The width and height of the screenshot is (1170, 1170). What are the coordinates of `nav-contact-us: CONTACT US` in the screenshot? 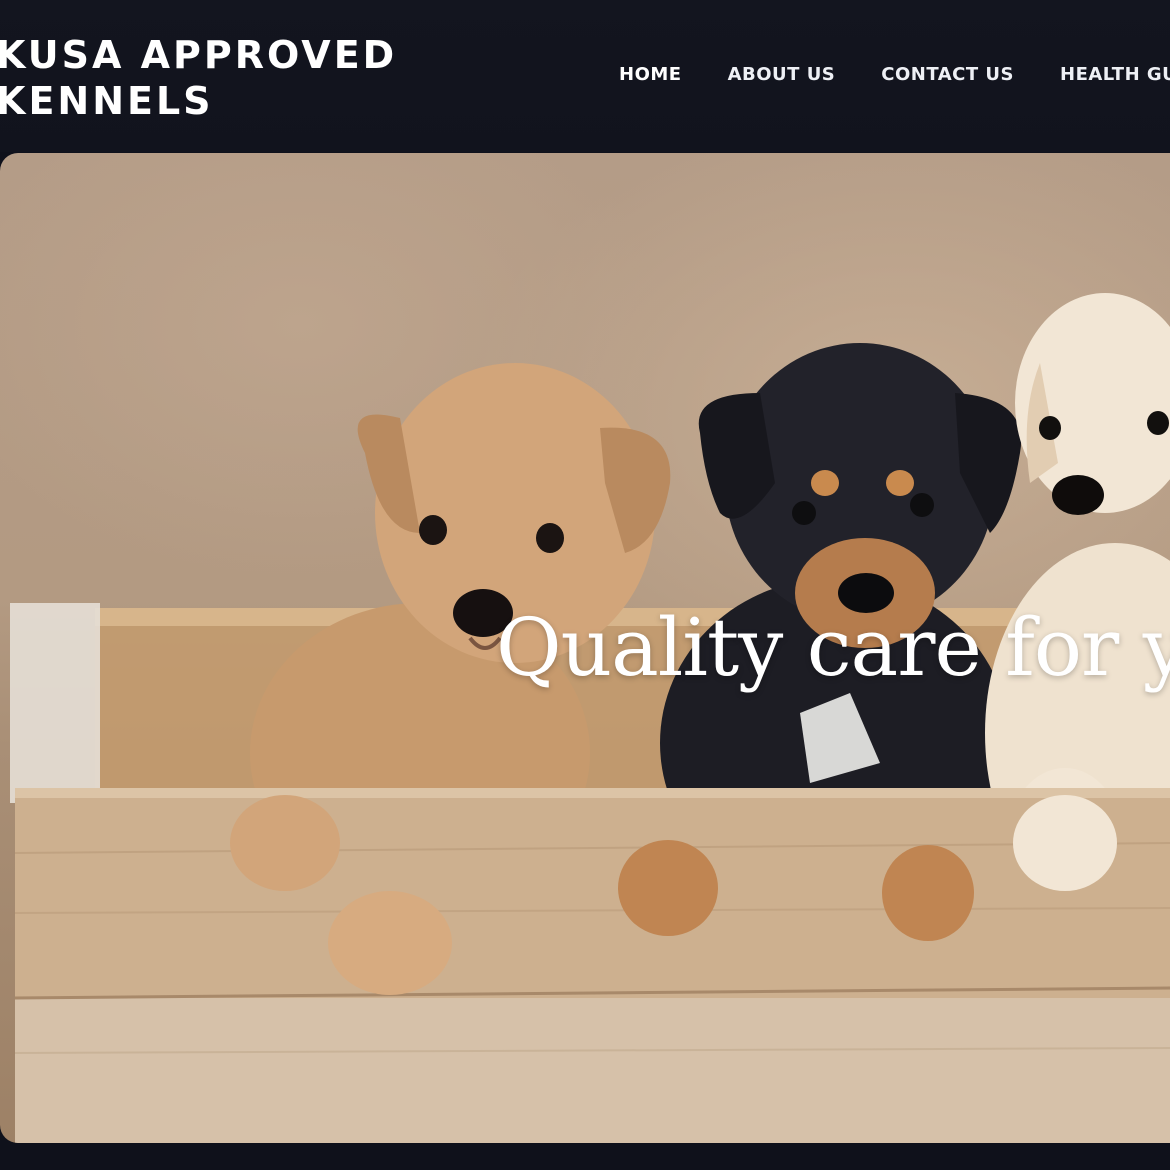 It's located at (947, 74).